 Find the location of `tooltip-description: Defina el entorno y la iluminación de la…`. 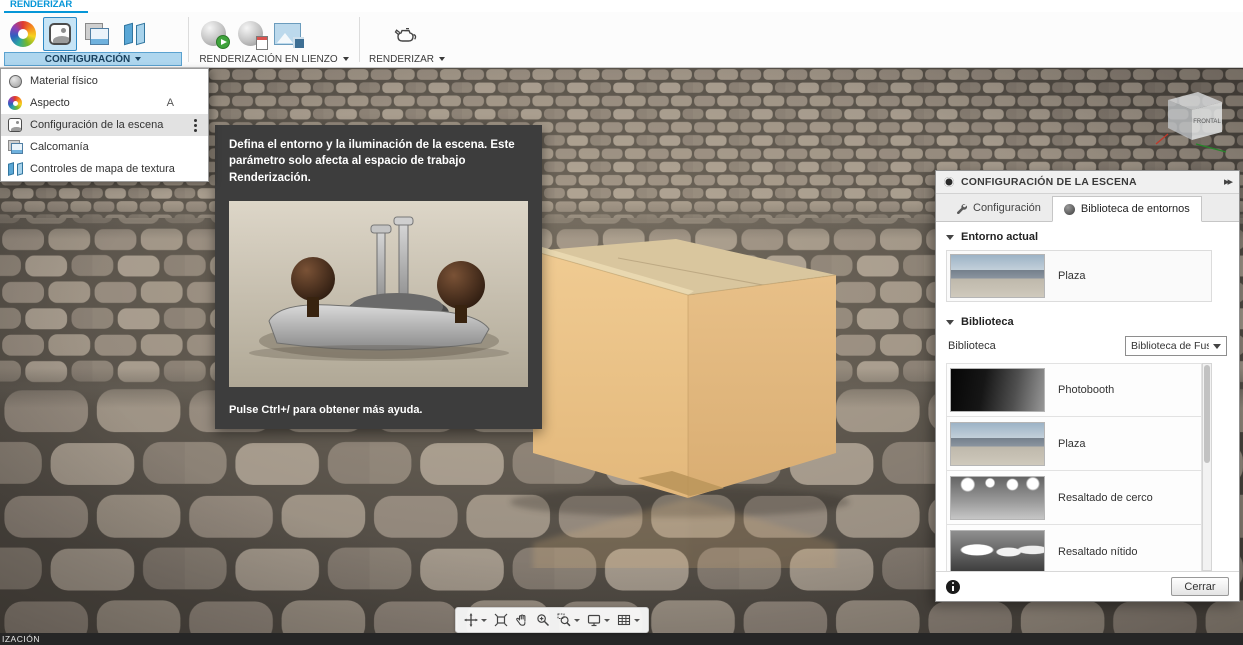

tooltip-description: Defina el entorno y la iluminación de la… is located at coordinates (372, 161).